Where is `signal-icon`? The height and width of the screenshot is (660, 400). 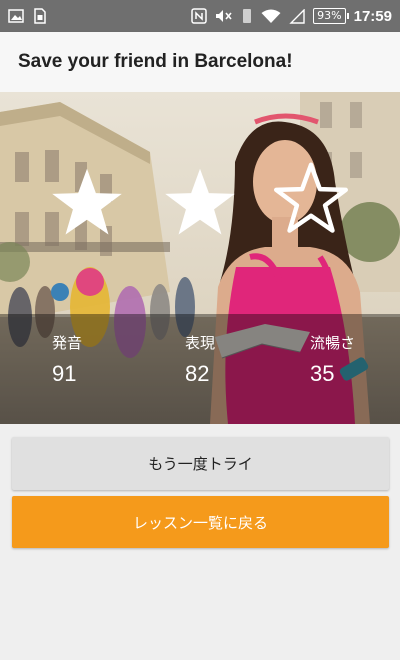 signal-icon is located at coordinates (297, 16).